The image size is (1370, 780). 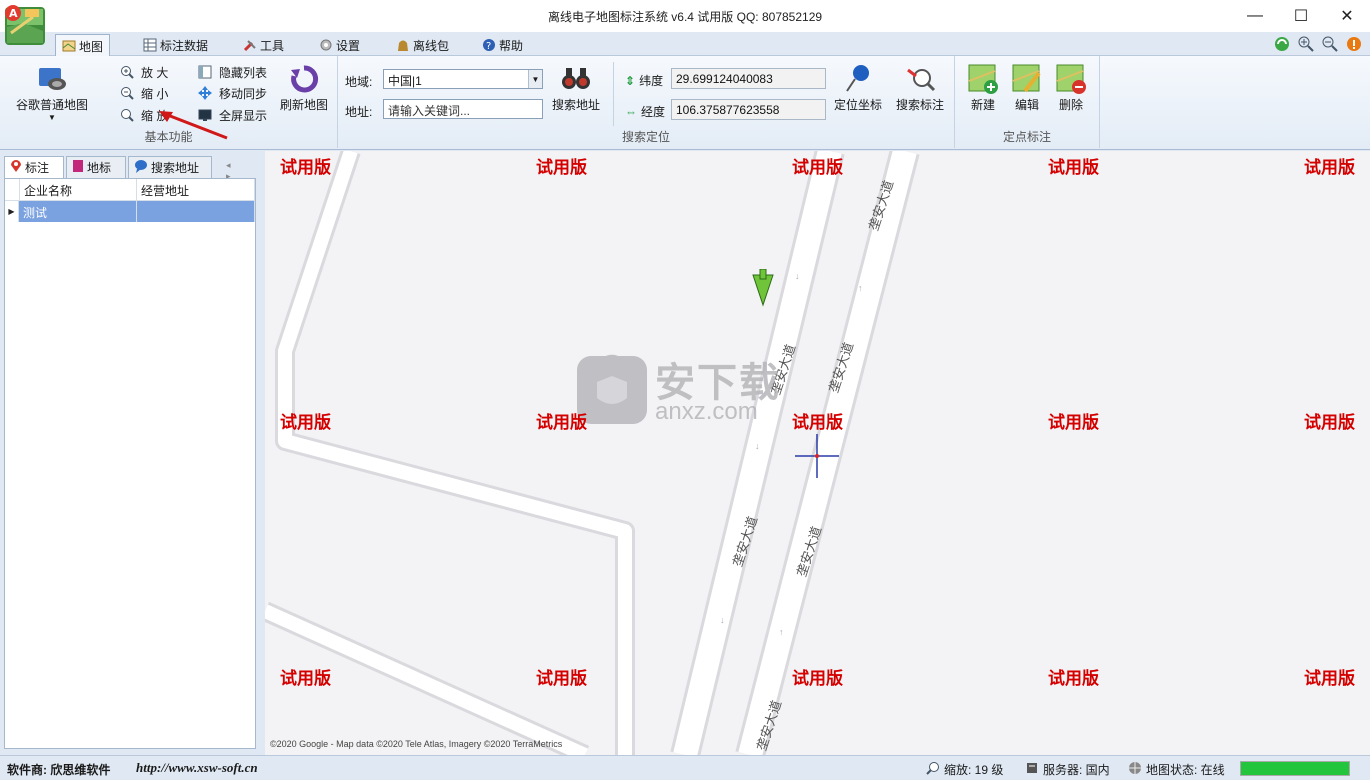 I want to click on search-marker-icon, so click(x=920, y=79).